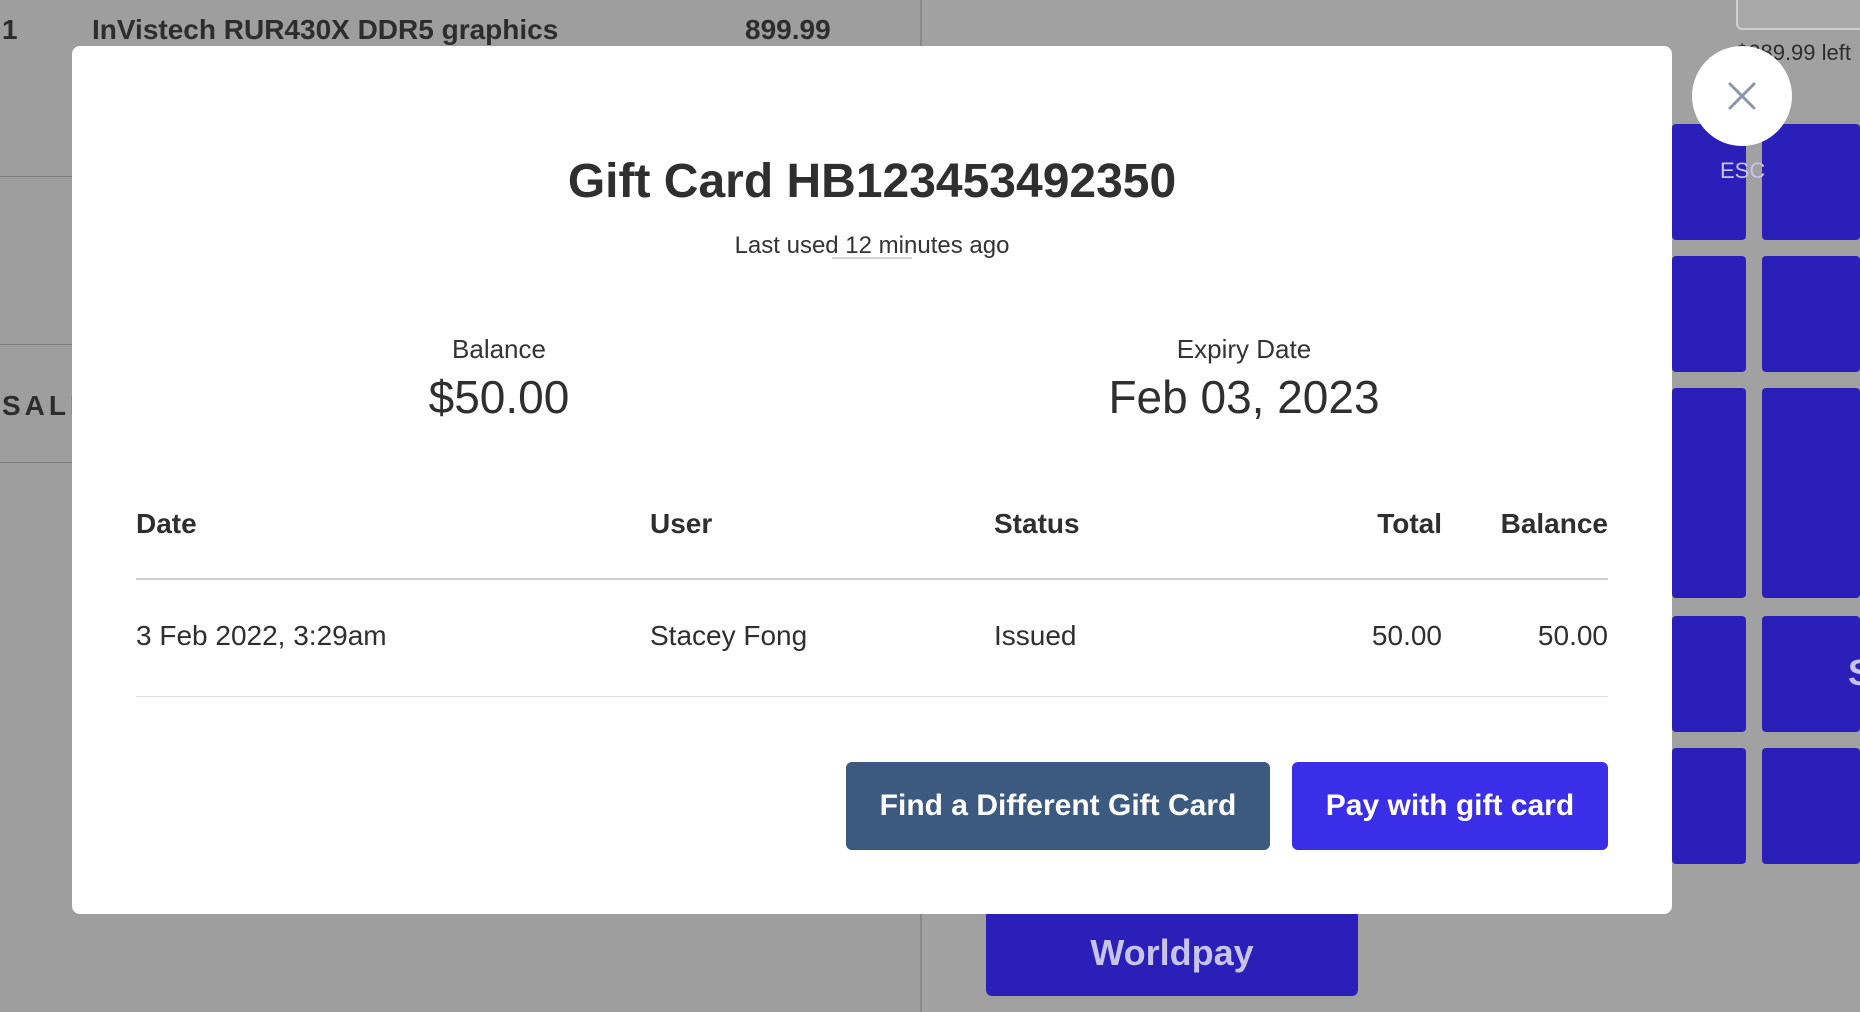 This screenshot has width=1860, height=1012. What do you see at coordinates (872, 258) in the screenshot?
I see `title-divider` at bounding box center [872, 258].